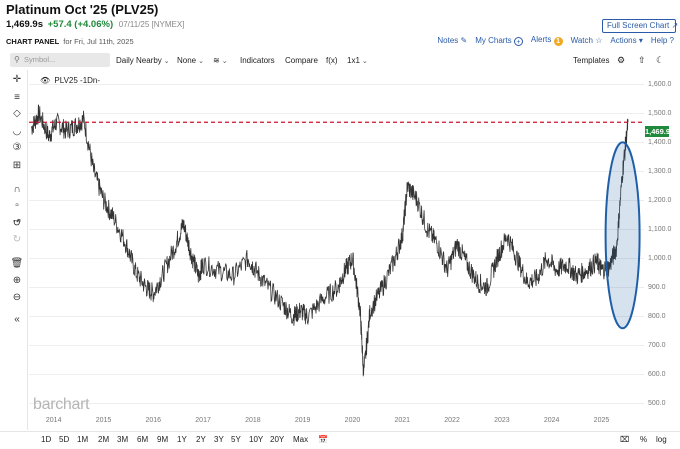  Describe the element at coordinates (14, 250) in the screenshot. I see `drawing-sidebar: ✛ ≡ ◇ ◡ ③ ⊞ ∩ ▫ ⎓ ↺ ↻ 🗑 ⊕ ⊖ «` at that location.